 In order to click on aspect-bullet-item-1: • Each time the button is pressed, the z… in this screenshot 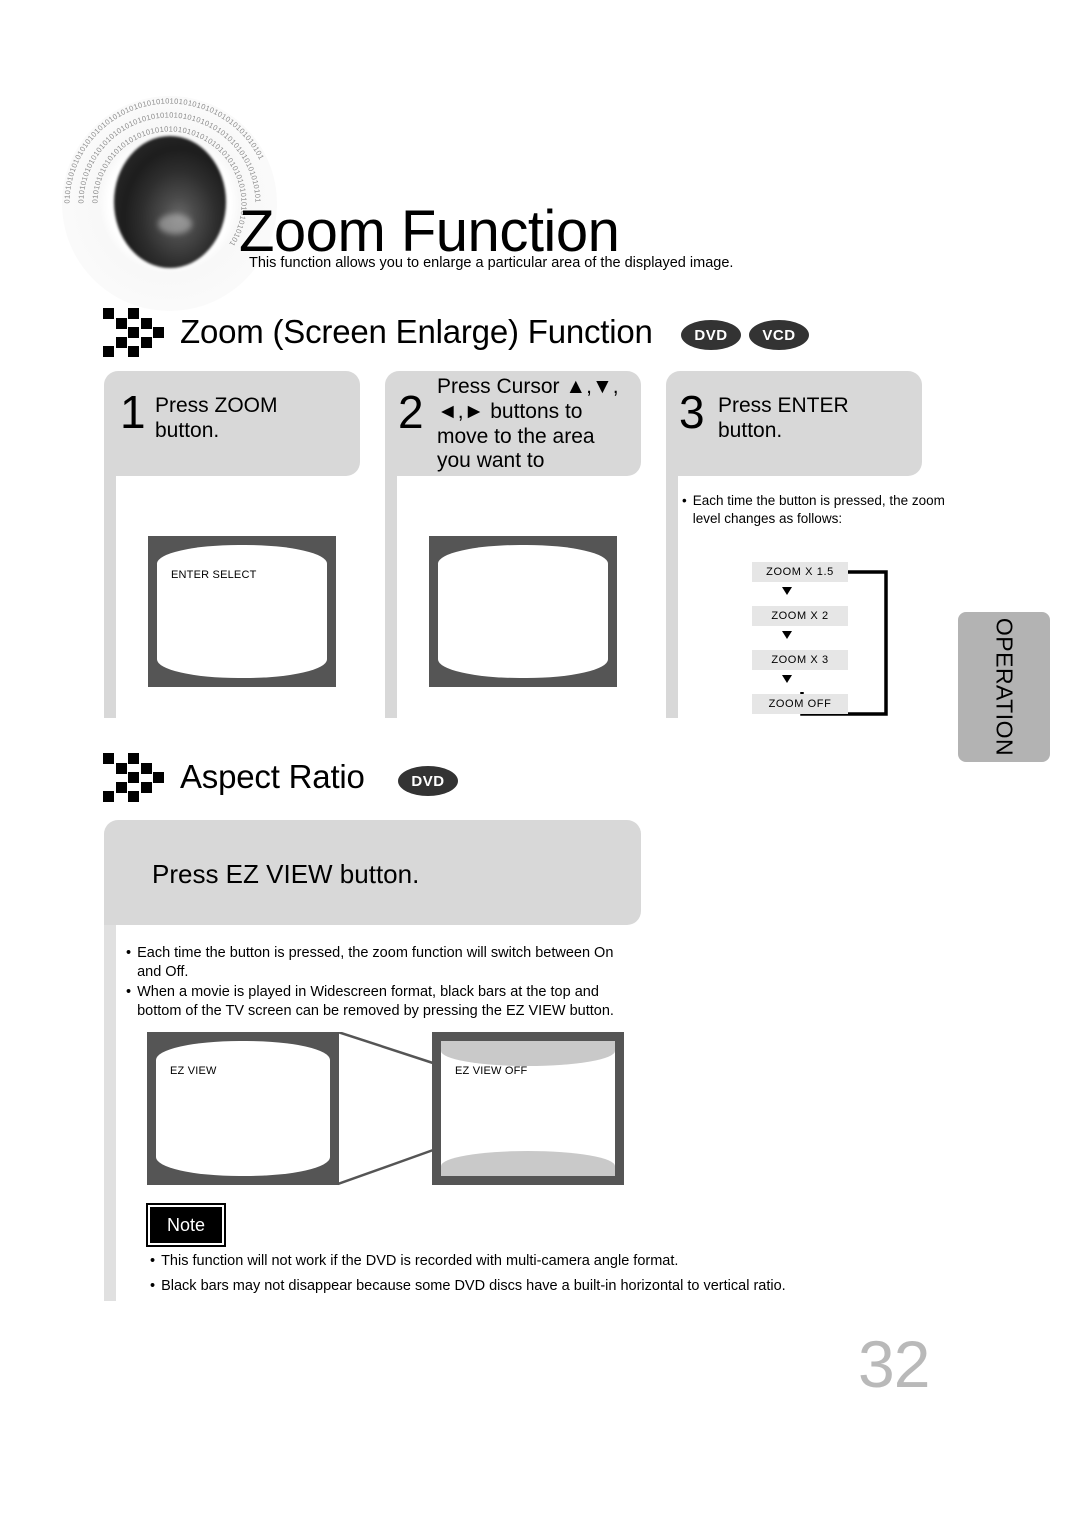, I will do `click(382, 963)`.